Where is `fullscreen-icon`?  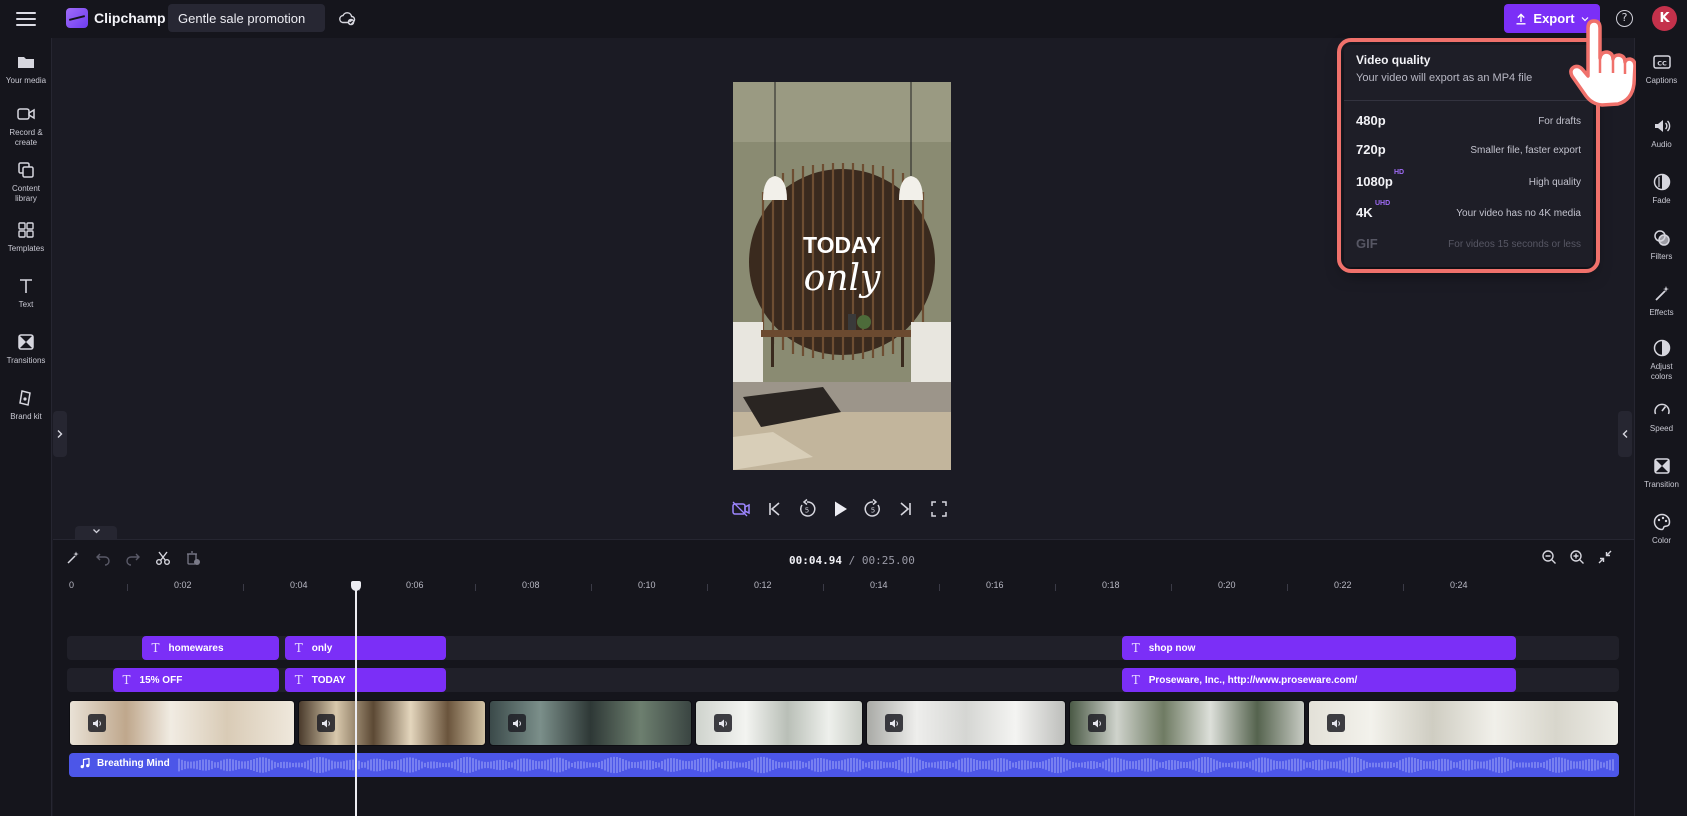 fullscreen-icon is located at coordinates (939, 509).